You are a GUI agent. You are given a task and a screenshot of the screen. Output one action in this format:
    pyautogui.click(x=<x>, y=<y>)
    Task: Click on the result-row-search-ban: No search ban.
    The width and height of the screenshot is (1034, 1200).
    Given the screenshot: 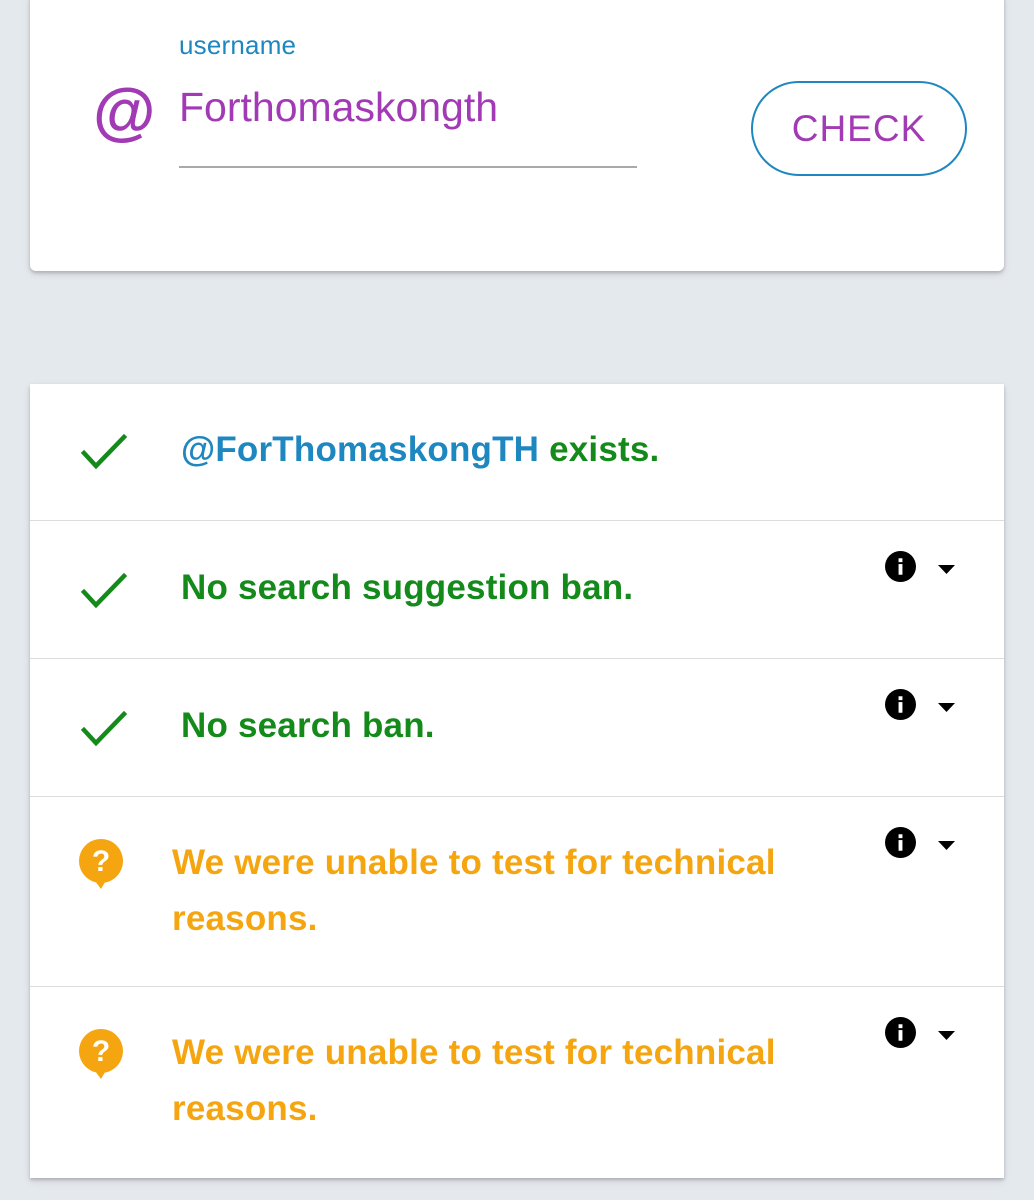 What is the action you would take?
    pyautogui.click(x=517, y=728)
    